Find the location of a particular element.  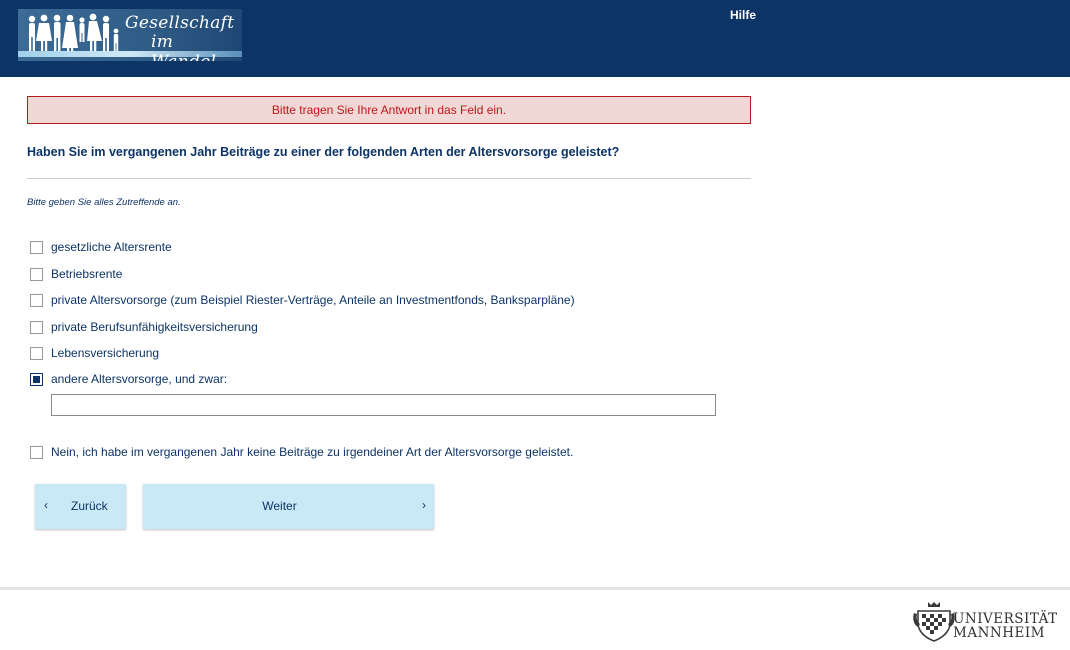

gesellschaft-im-wandel-logo: Gesellschaft im Wandel is located at coordinates (130, 35).